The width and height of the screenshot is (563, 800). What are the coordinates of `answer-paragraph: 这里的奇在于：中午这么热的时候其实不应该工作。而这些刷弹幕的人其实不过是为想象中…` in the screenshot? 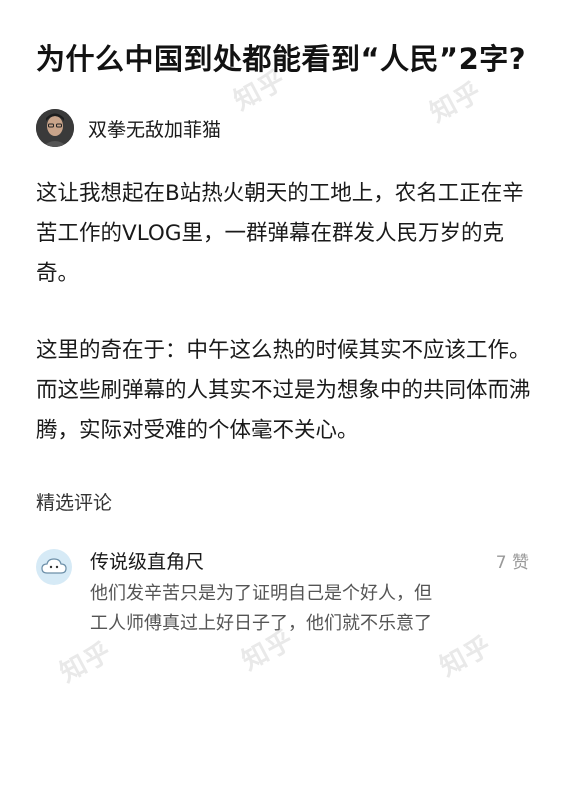 It's located at (283, 390).